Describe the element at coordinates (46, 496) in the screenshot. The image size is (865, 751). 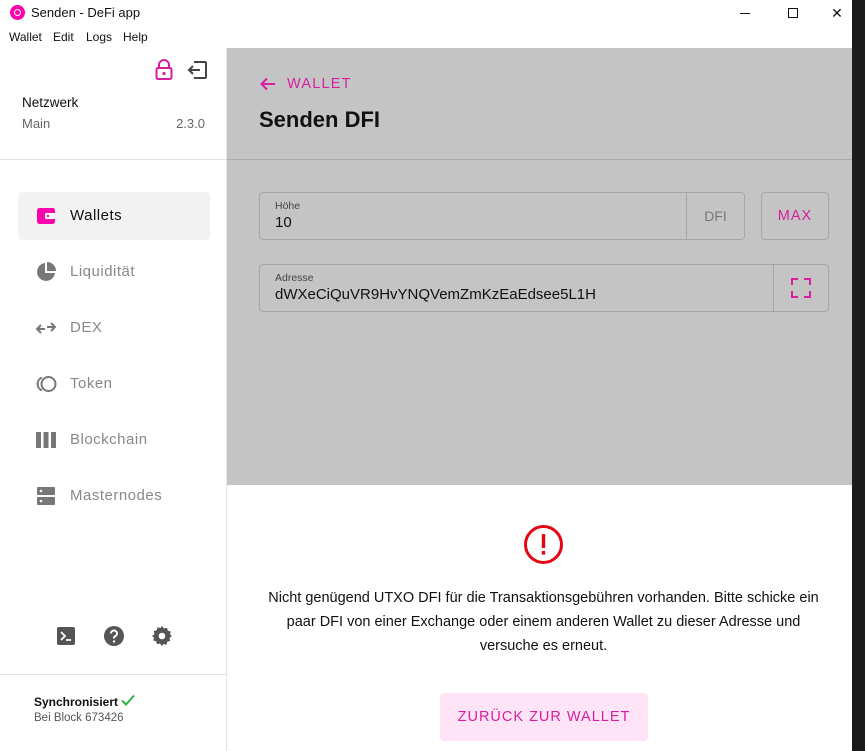
I see `server-icon` at that location.